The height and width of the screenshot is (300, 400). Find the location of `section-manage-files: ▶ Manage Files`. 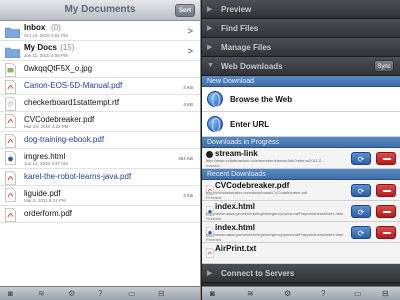

section-manage-files: ▶ Manage Files is located at coordinates (301, 47).